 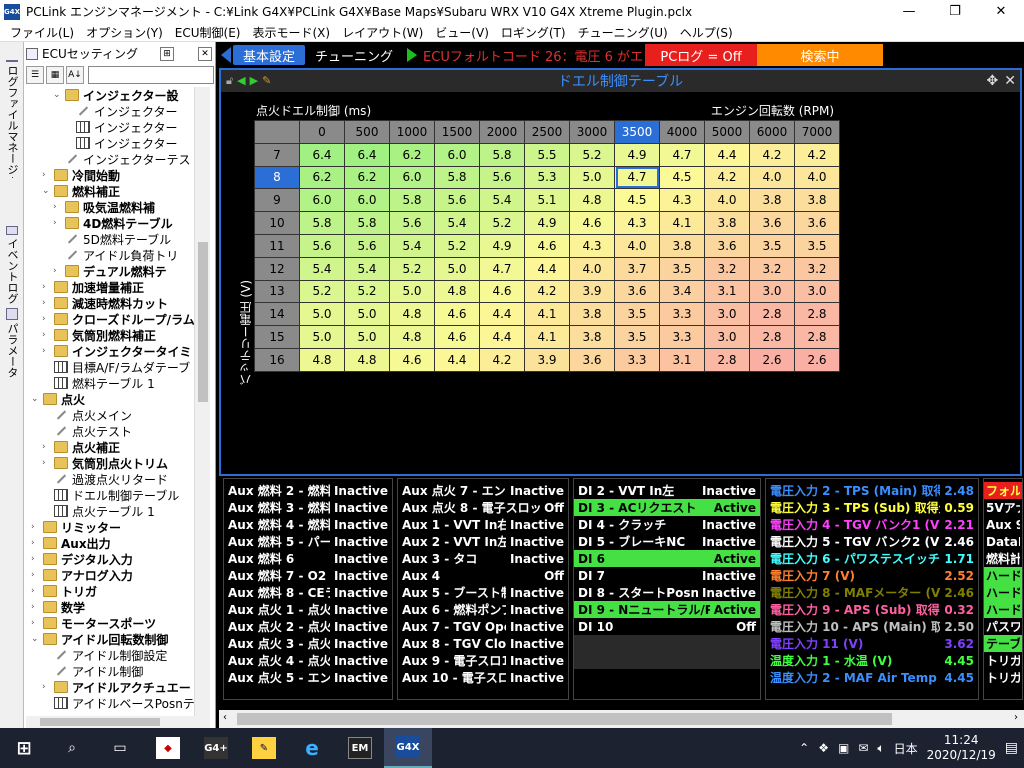 What do you see at coordinates (151, 75) in the screenshot?
I see `tree-search-input` at bounding box center [151, 75].